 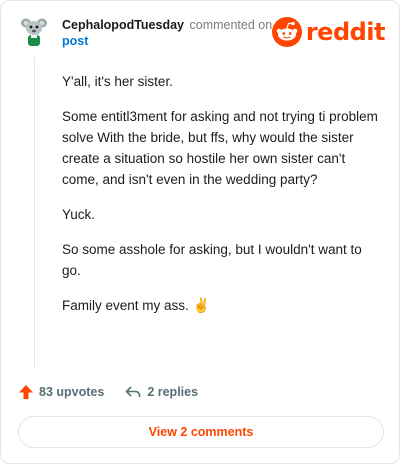 I want to click on victory-hand-emoji: ✌️, so click(x=201, y=305).